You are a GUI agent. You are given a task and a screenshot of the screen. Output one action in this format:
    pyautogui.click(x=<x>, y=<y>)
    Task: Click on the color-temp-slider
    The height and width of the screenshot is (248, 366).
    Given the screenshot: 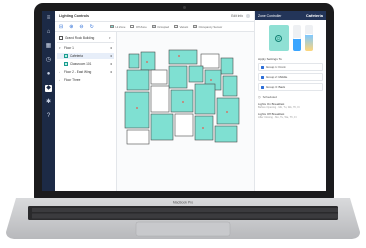 What is the action you would take?
    pyautogui.click(x=308, y=38)
    